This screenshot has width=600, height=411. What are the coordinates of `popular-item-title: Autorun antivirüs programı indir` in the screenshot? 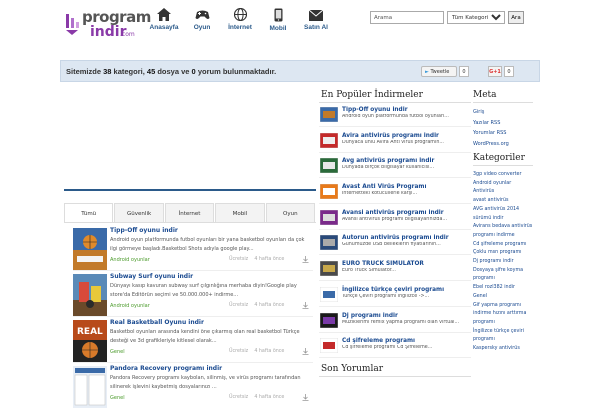 It's located at (395, 238).